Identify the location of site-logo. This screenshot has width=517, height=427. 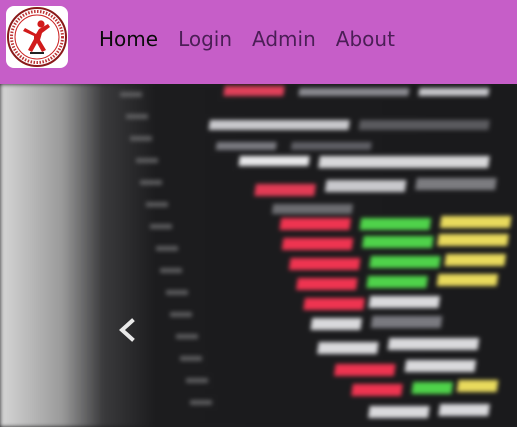
(37, 37).